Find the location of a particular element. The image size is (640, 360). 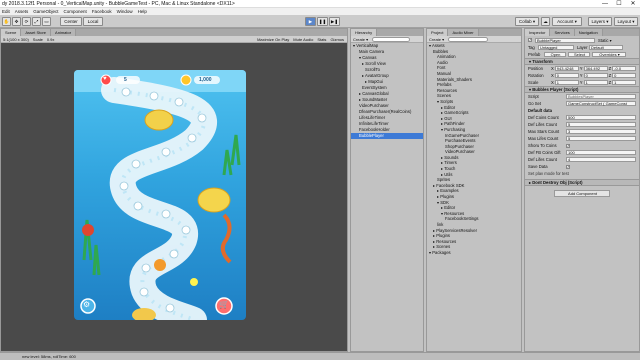

transform-section-header: ▾ Transform is located at coordinates (582, 61).